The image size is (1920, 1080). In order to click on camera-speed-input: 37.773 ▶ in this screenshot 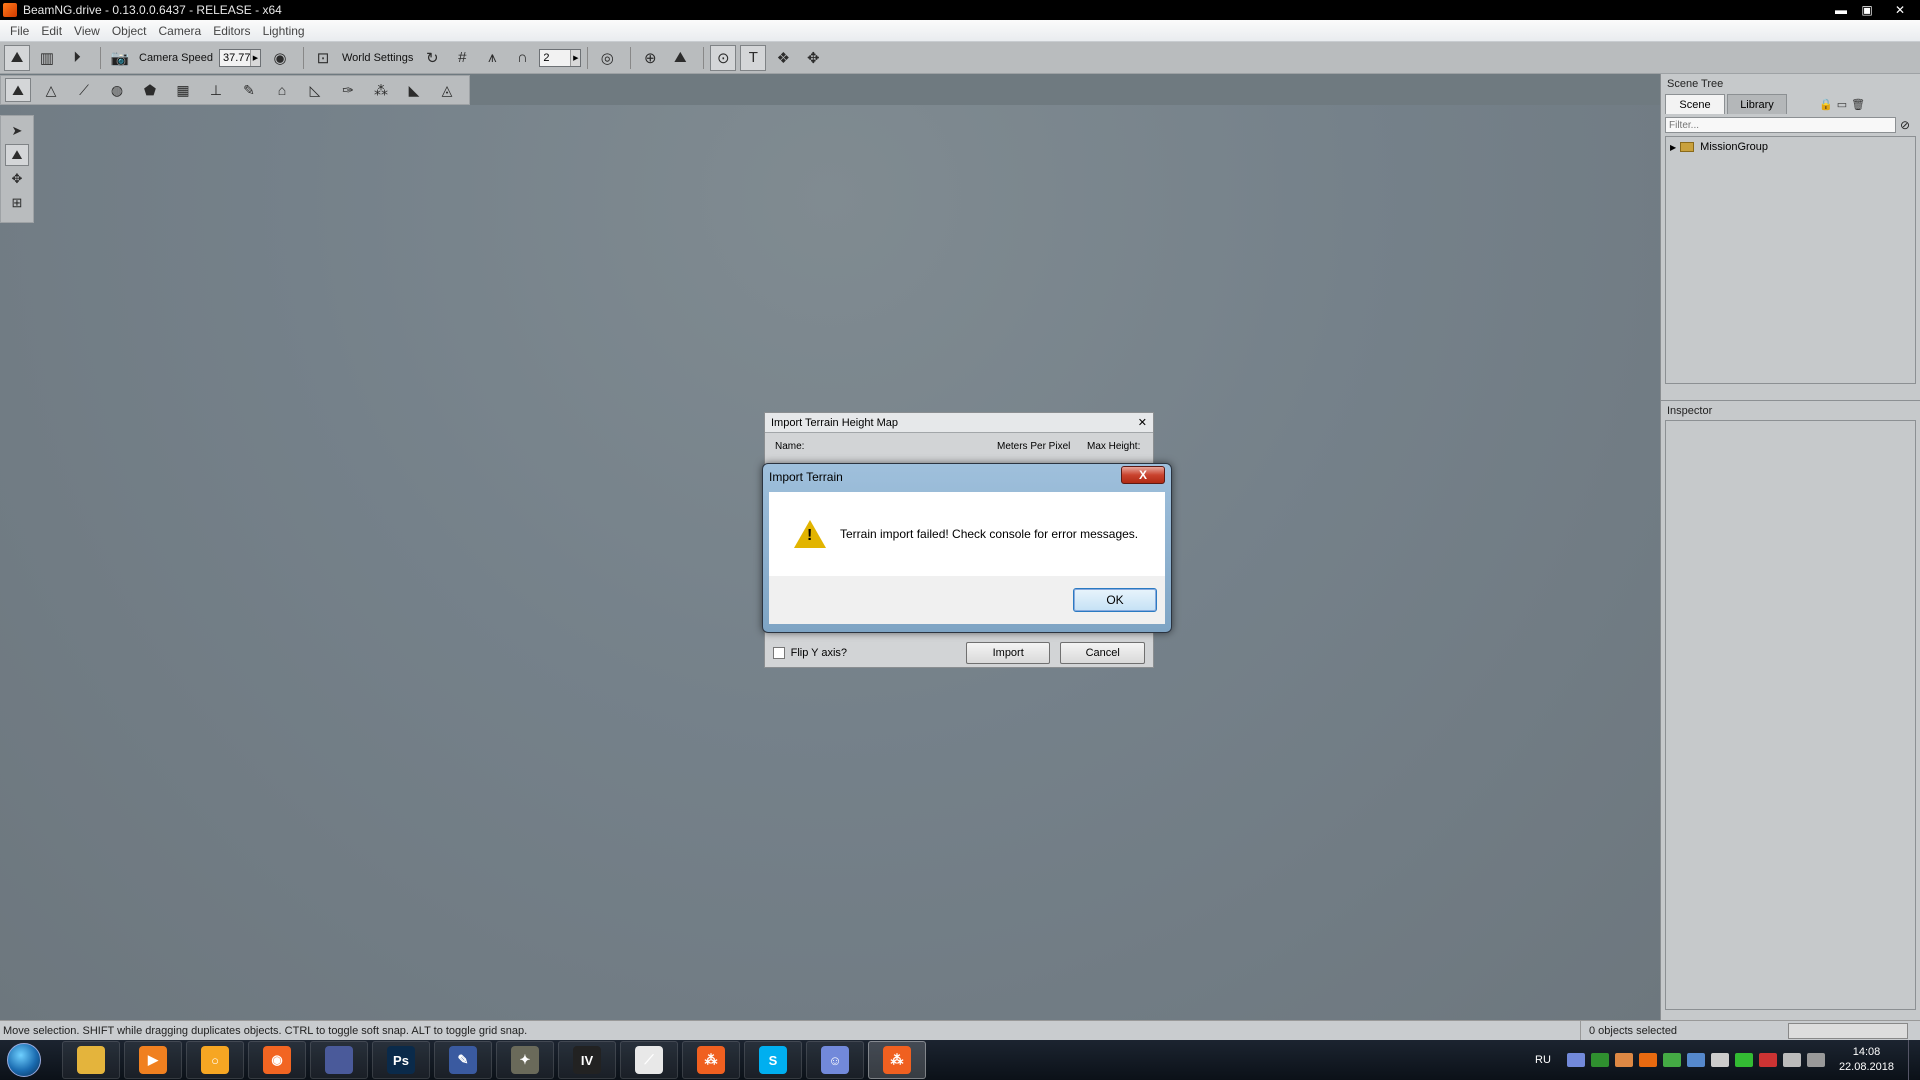, I will do `click(240, 57)`.